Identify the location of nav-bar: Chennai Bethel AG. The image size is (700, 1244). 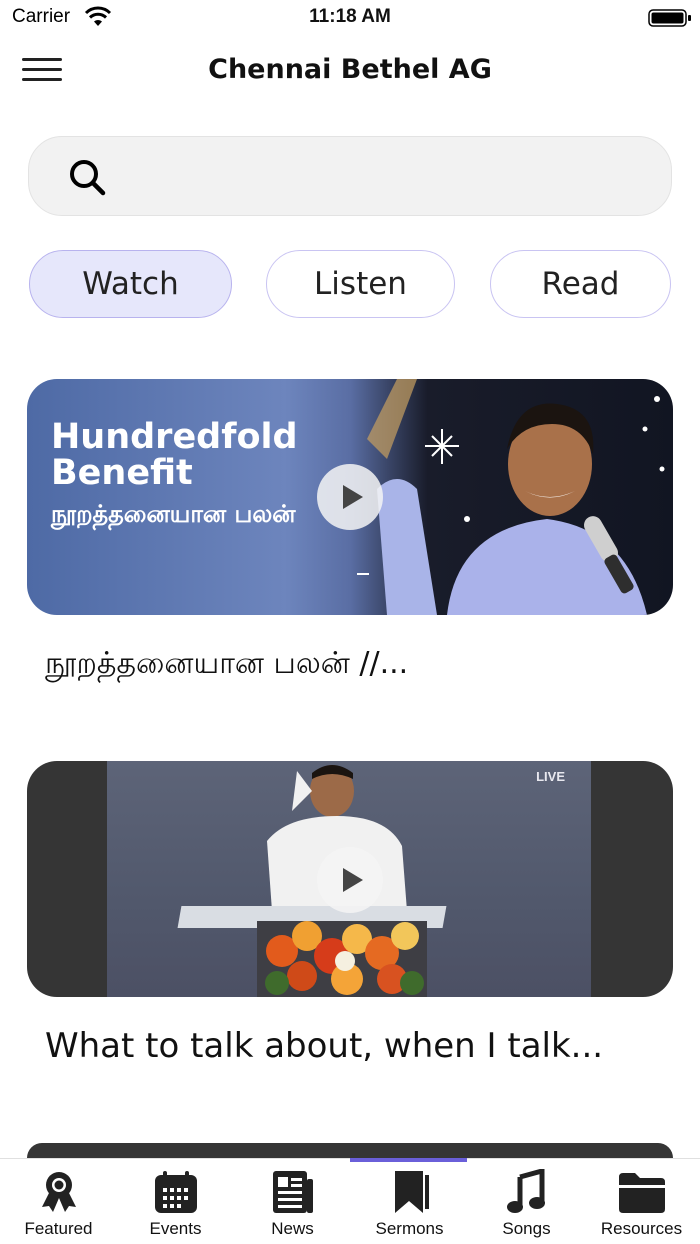
(350, 72).